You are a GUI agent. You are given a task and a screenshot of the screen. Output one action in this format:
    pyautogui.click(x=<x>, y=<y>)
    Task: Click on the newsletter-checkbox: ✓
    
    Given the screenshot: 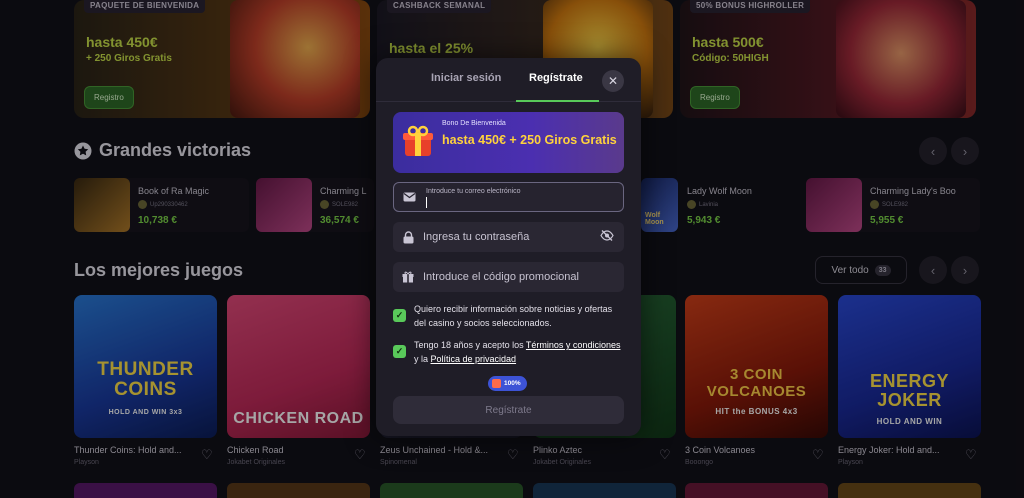 What is the action you would take?
    pyautogui.click(x=399, y=315)
    